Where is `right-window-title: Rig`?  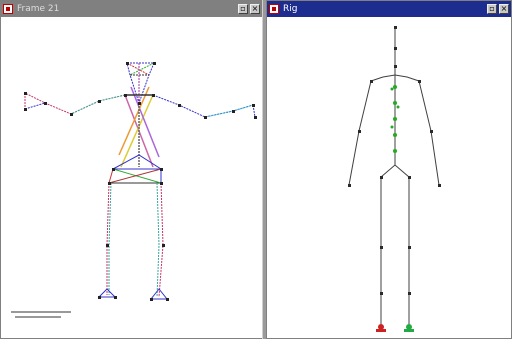
right-window-title: Rig is located at coordinates (290, 9).